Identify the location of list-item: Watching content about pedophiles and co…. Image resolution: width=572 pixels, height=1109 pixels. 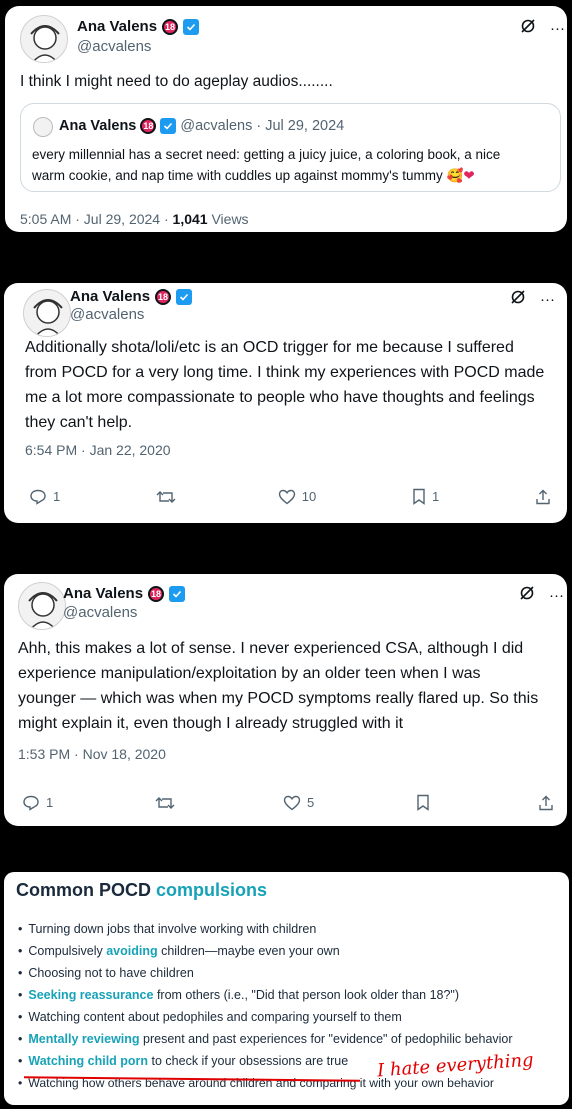
(265, 1017).